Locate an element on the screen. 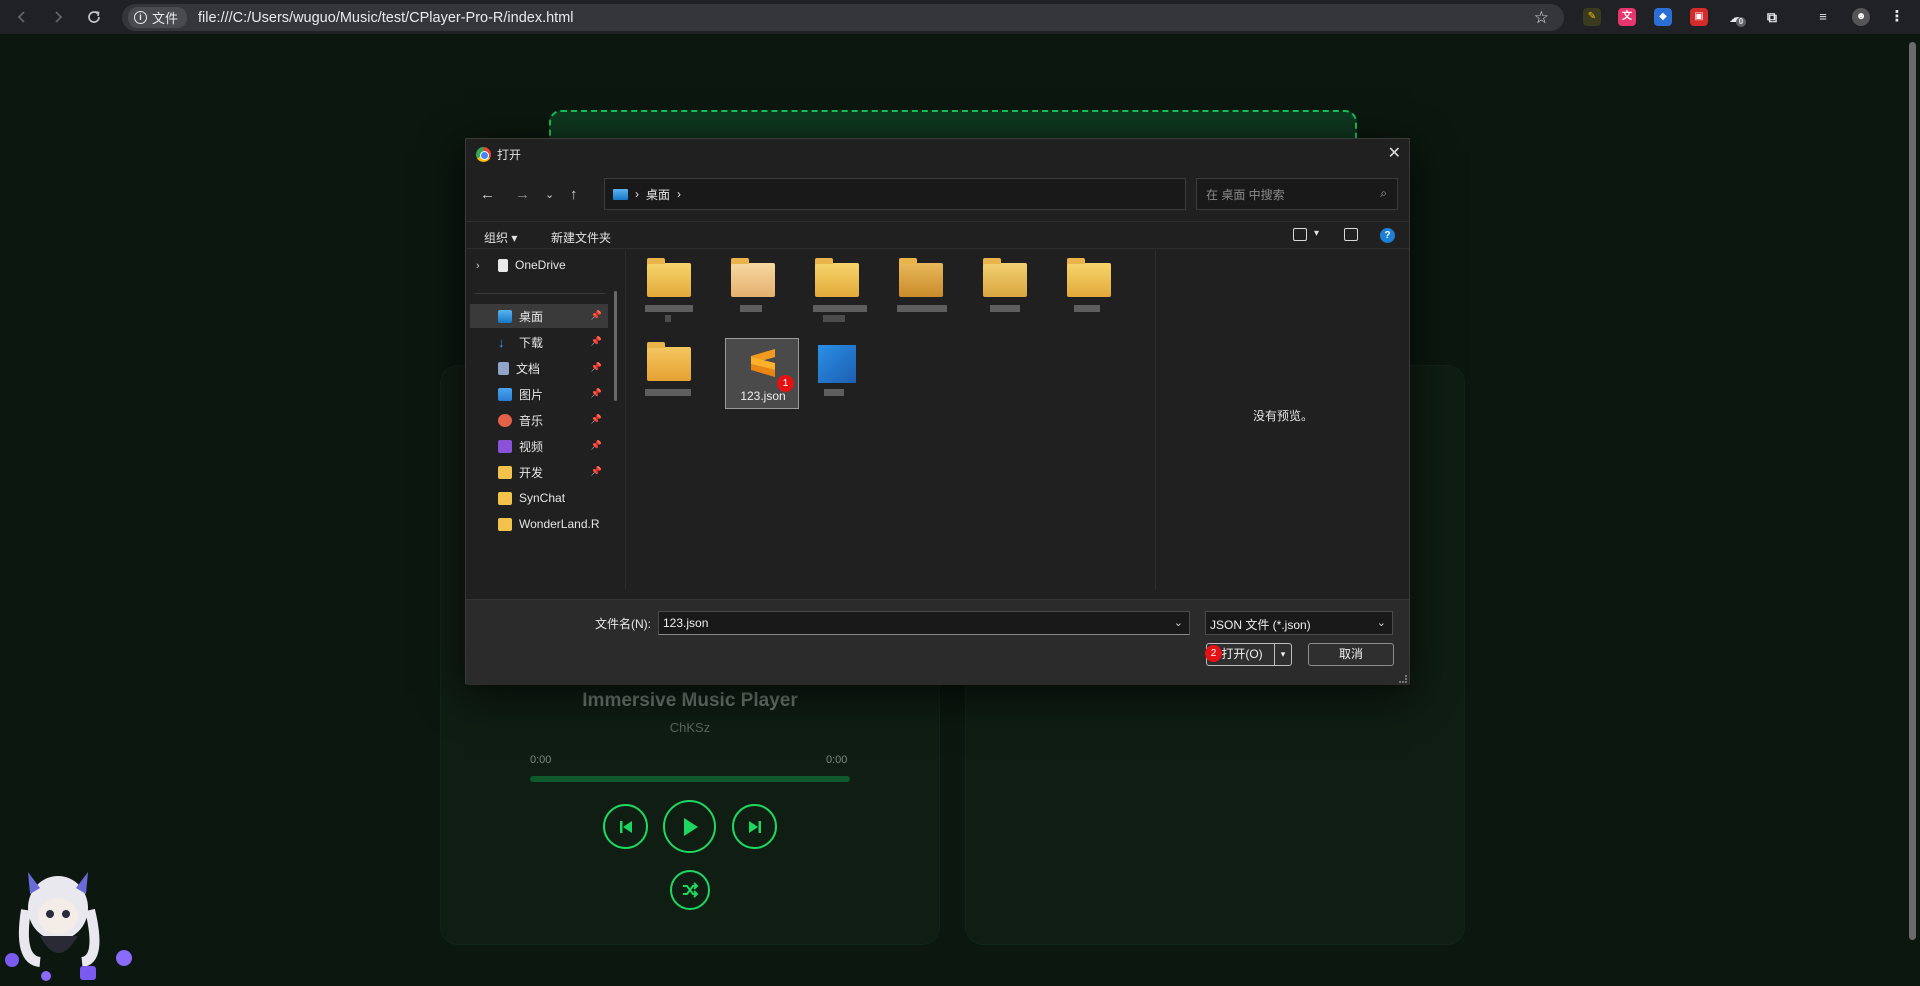 The height and width of the screenshot is (986, 1920). nav-item-synchat: SynChat is located at coordinates (539, 498).